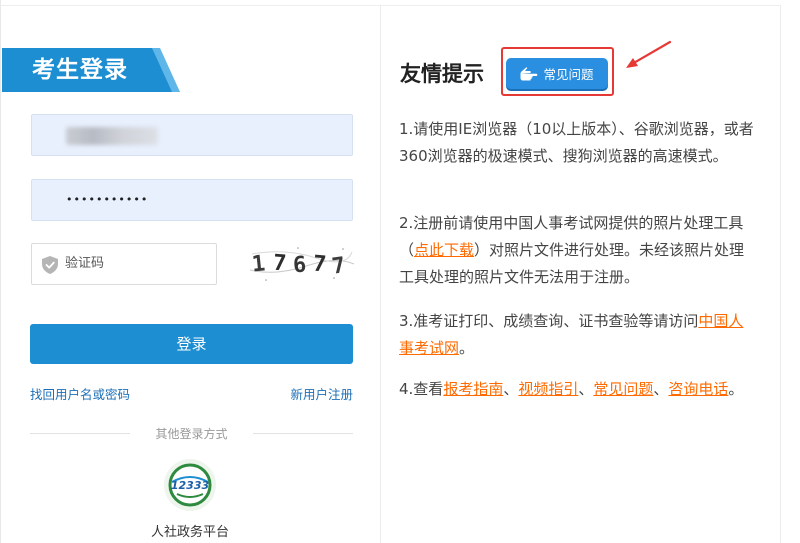 This screenshot has height=543, width=800. I want to click on captcha-input: 验证码, so click(124, 264).